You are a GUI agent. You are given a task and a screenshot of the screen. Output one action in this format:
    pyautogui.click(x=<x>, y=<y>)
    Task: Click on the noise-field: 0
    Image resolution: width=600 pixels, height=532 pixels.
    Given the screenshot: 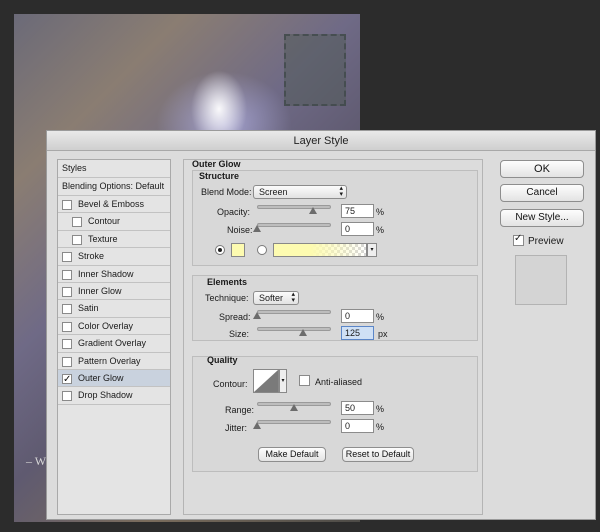 What is the action you would take?
    pyautogui.click(x=357, y=229)
    